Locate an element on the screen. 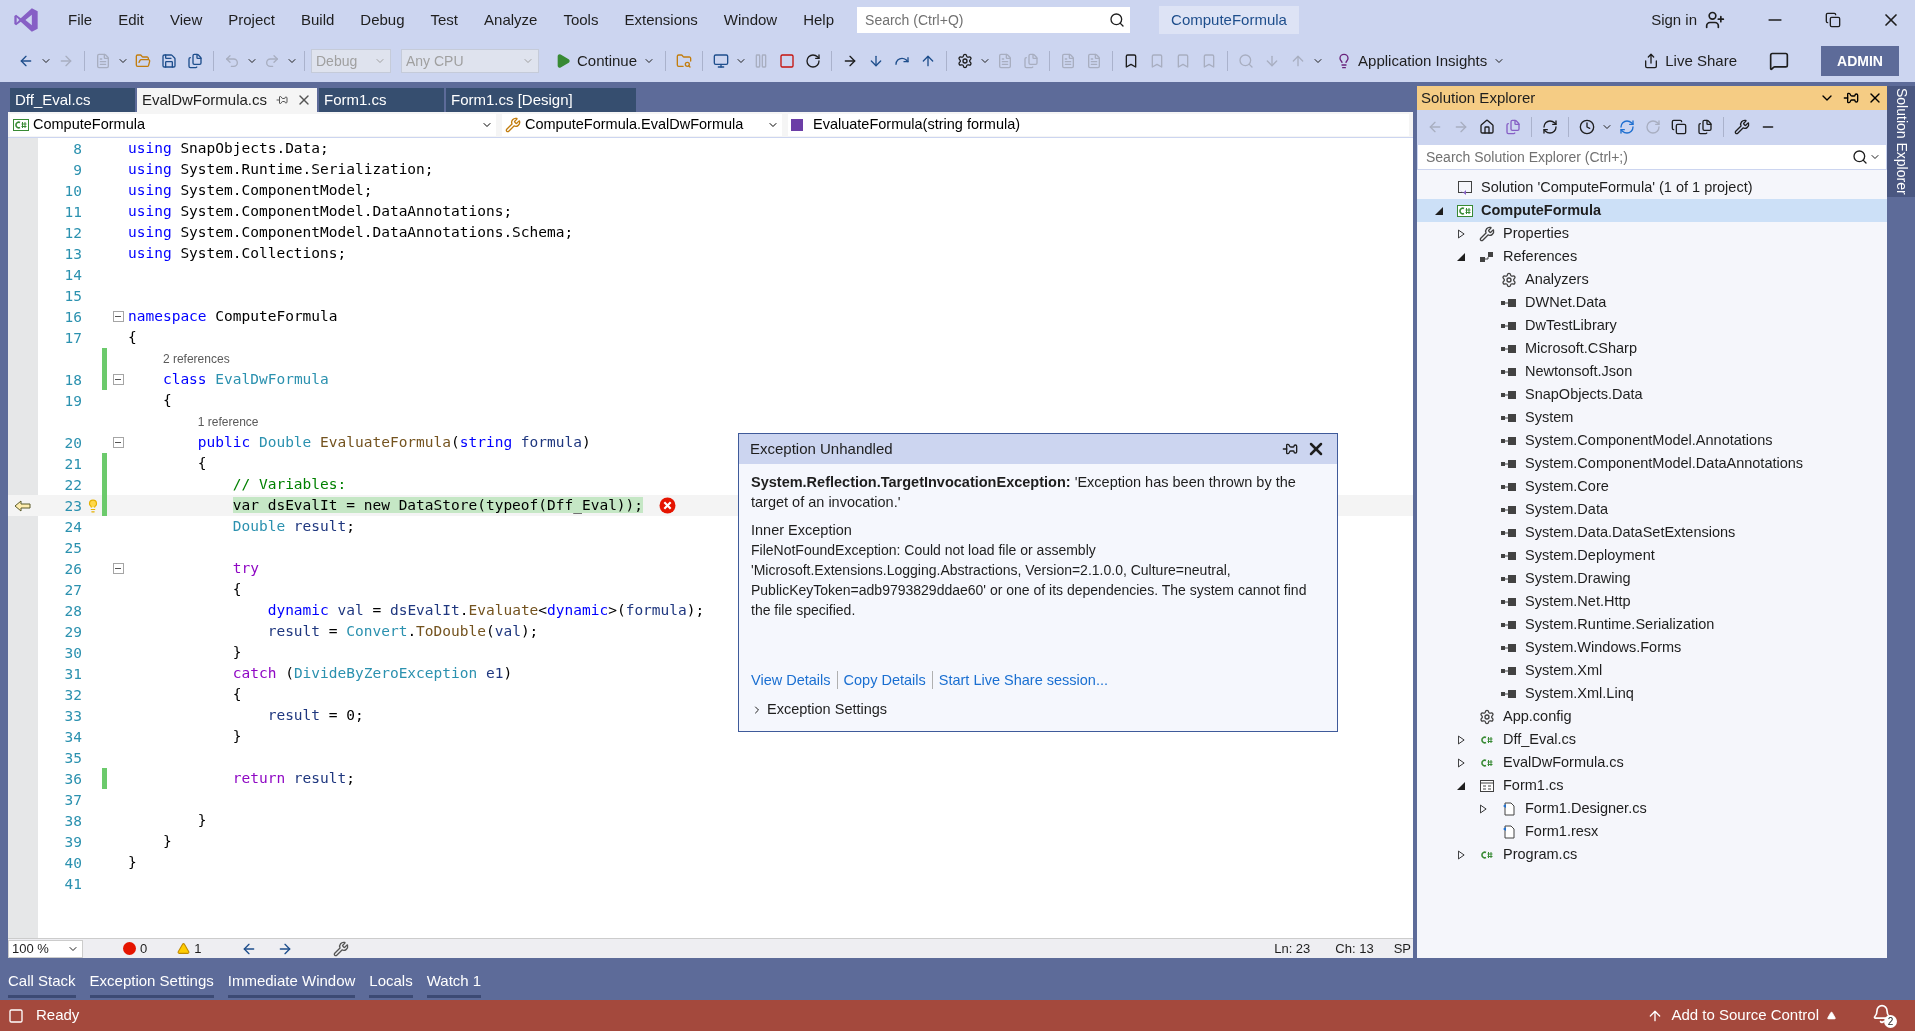  tree-item: SnapObjects.Data is located at coordinates (1652, 394).